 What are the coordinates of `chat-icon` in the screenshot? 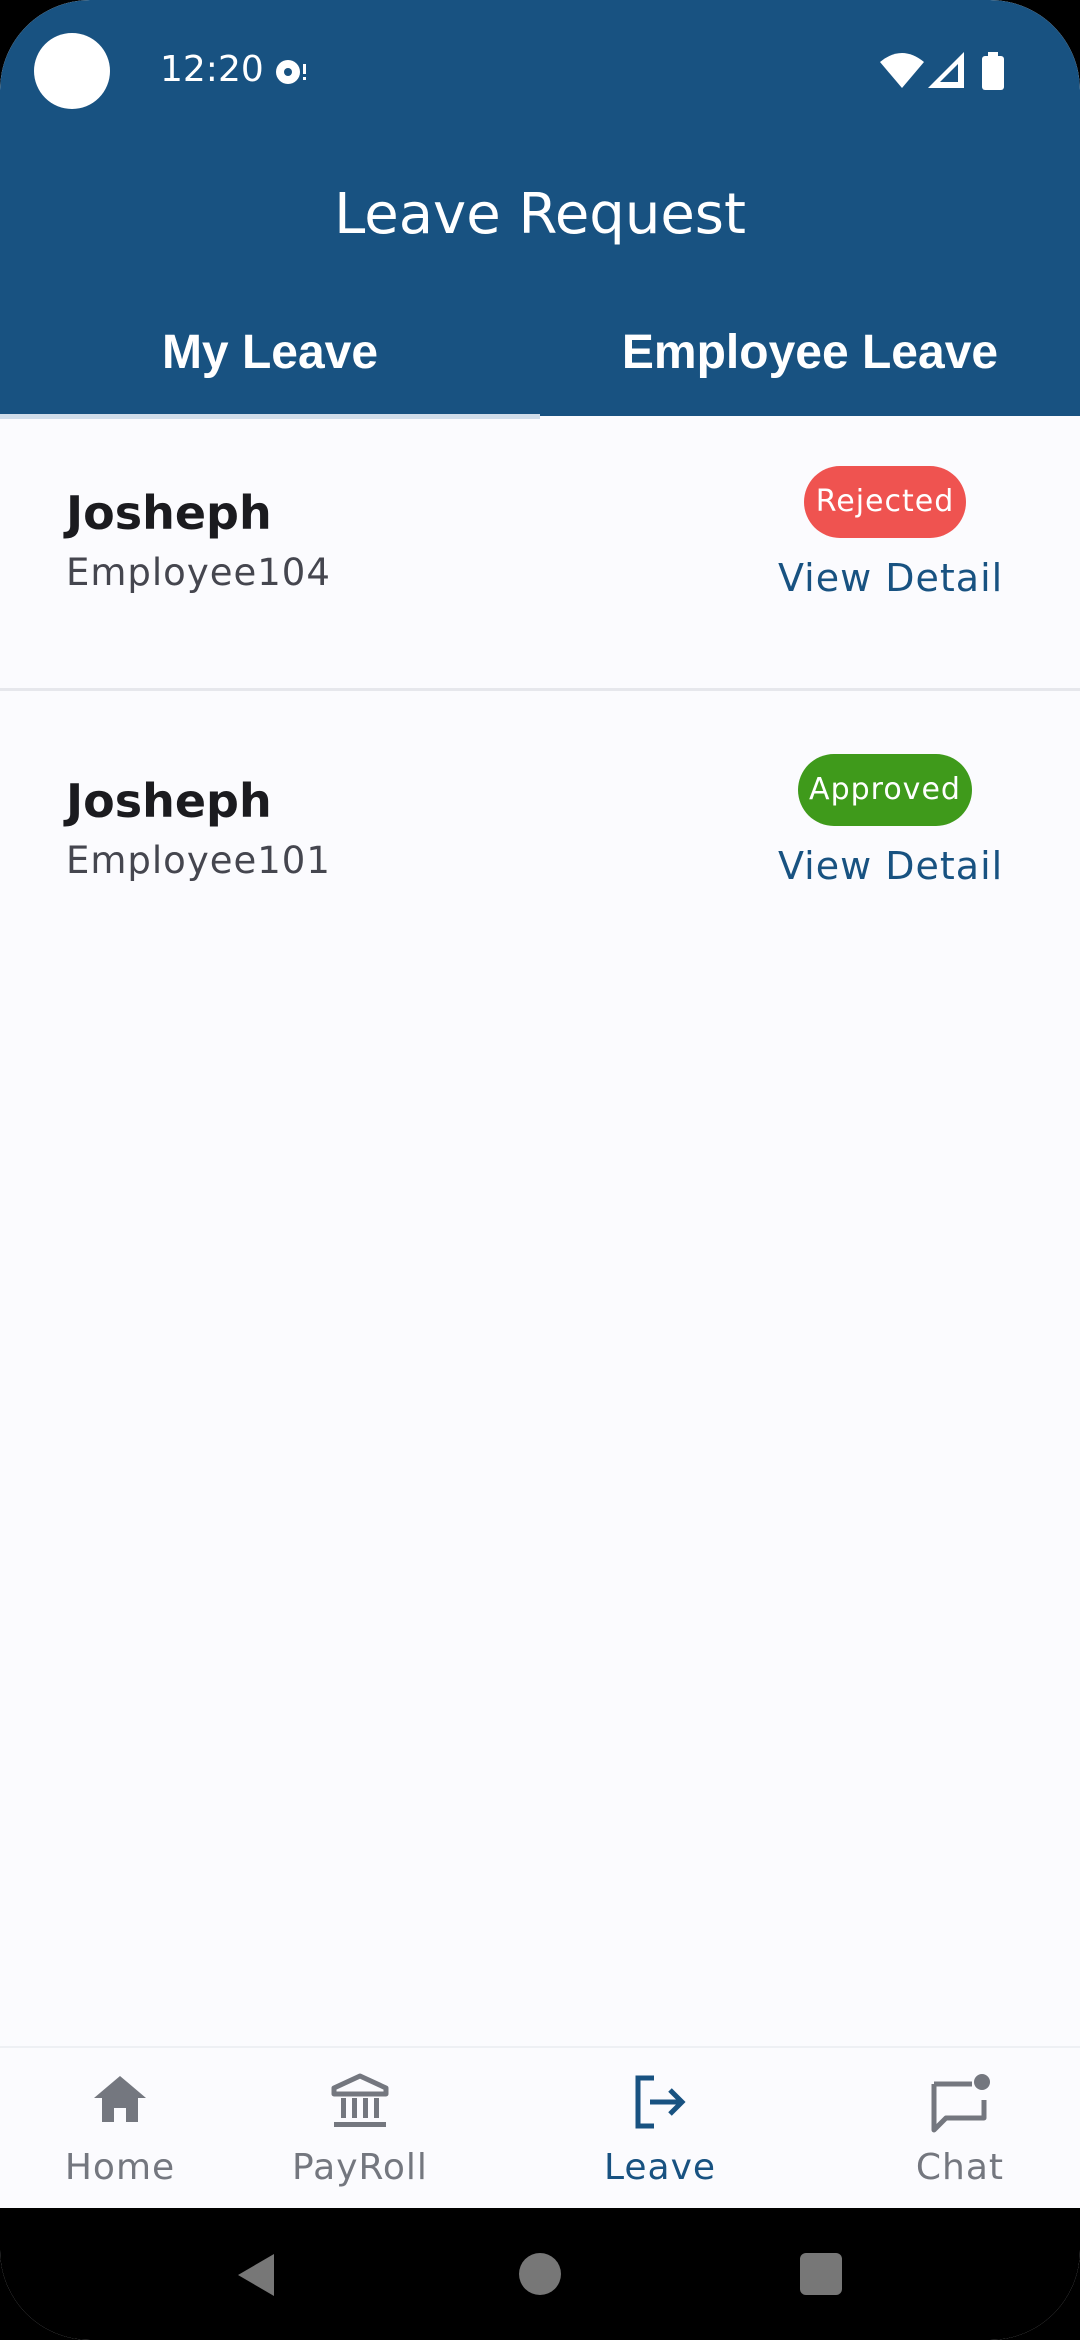 It's located at (960, 2106).